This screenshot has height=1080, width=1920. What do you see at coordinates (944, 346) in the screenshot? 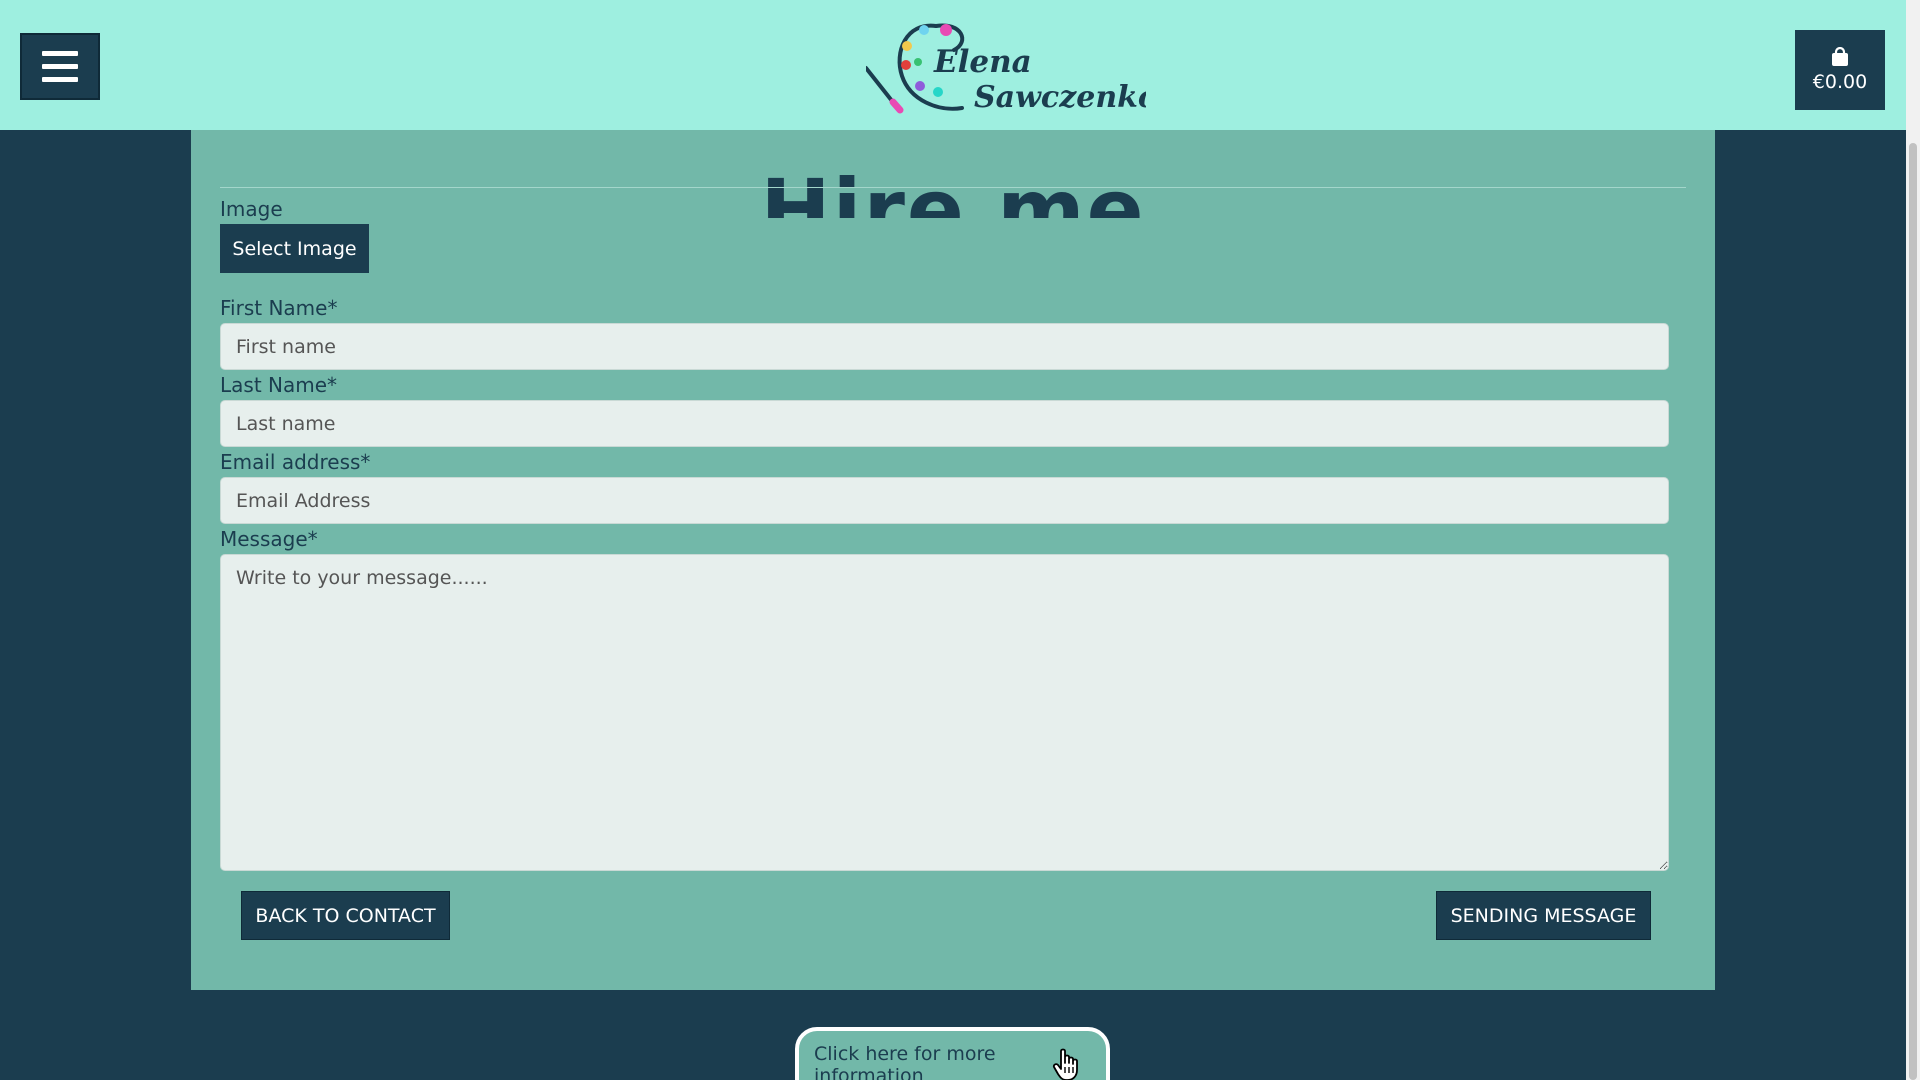
I see `first-name-field` at bounding box center [944, 346].